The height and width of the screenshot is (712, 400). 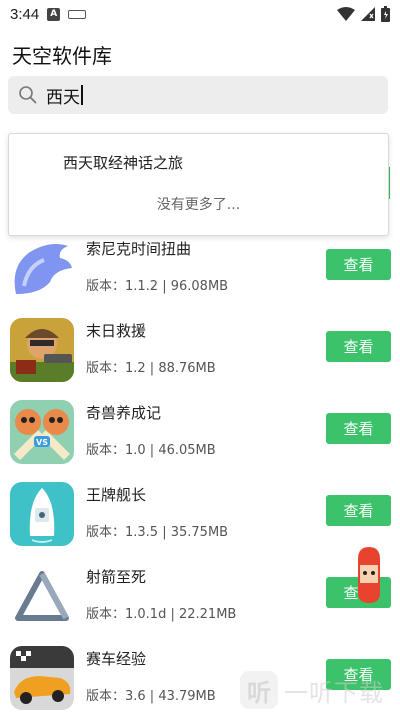 What do you see at coordinates (42, 596) in the screenshot?
I see `triangle-icon` at bounding box center [42, 596].